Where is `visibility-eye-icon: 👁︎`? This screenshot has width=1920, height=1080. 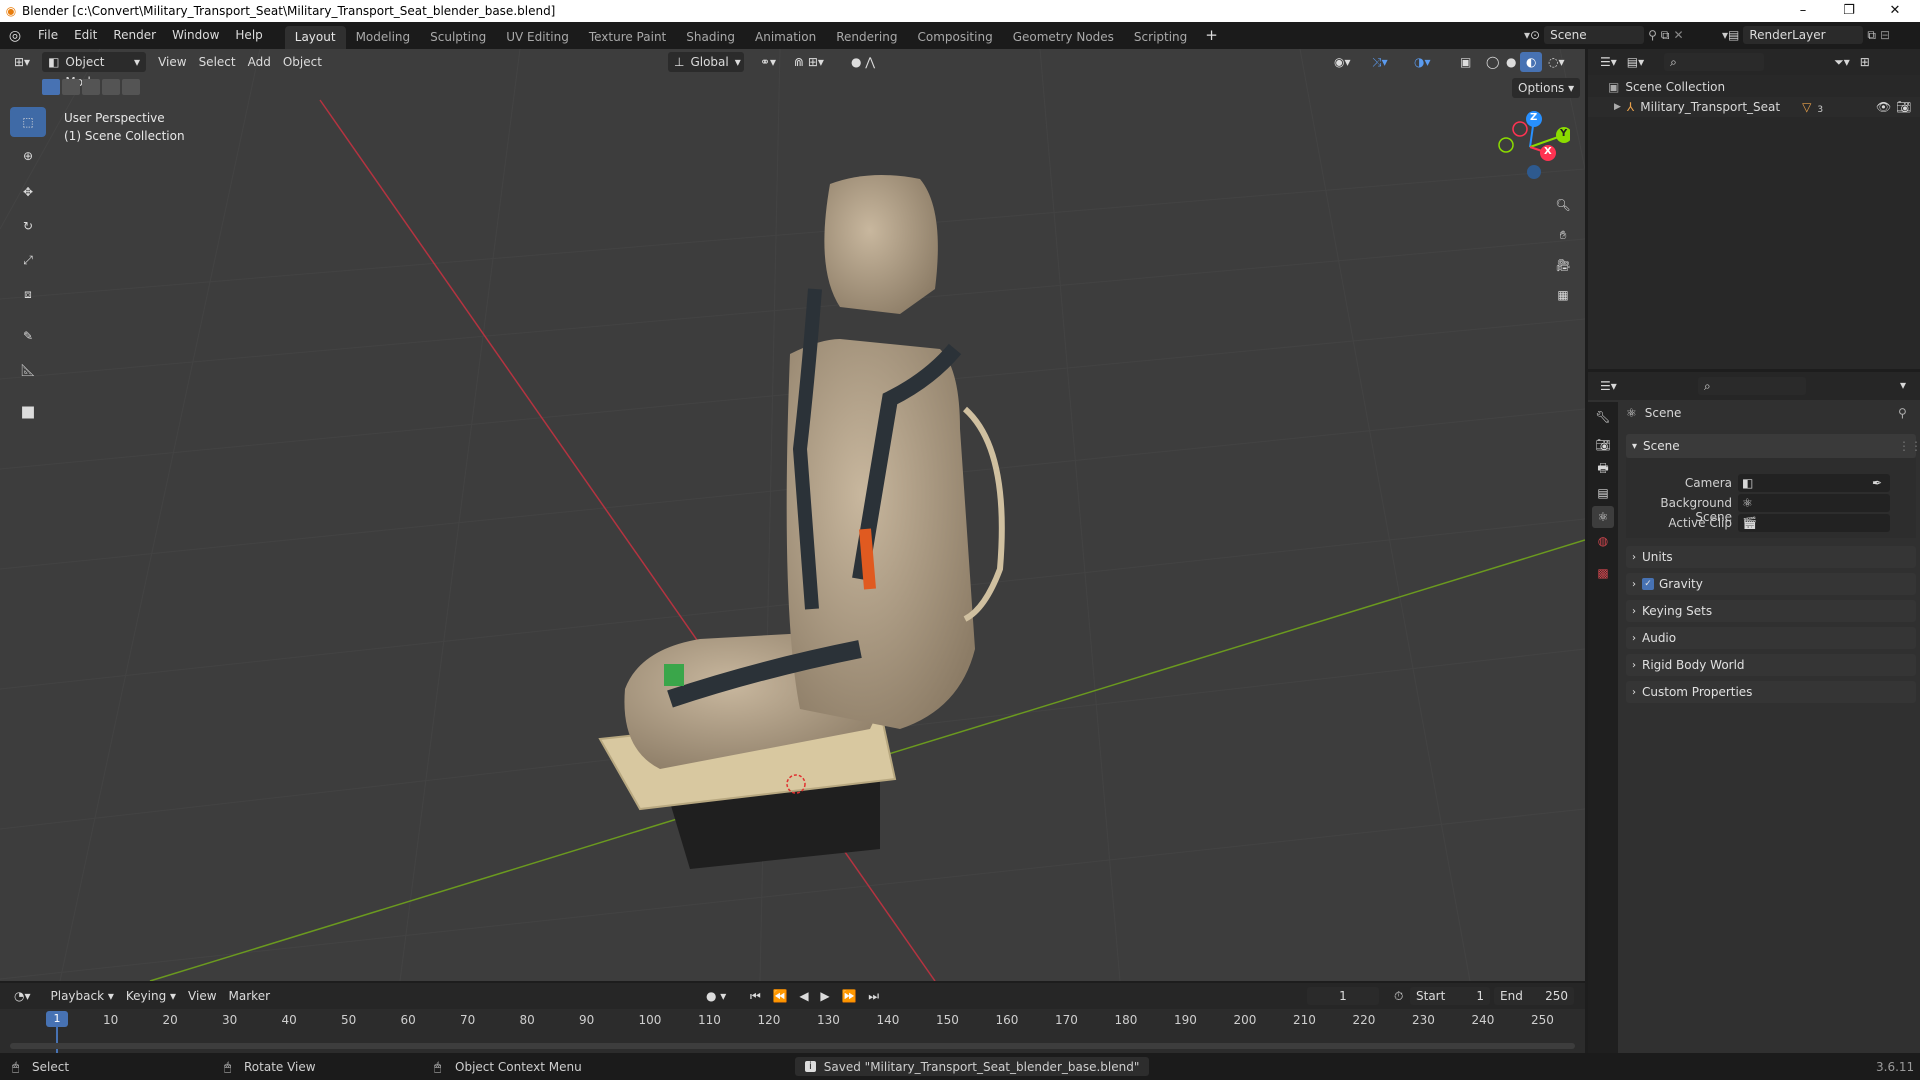
visibility-eye-icon: 👁︎ is located at coordinates (1883, 107).